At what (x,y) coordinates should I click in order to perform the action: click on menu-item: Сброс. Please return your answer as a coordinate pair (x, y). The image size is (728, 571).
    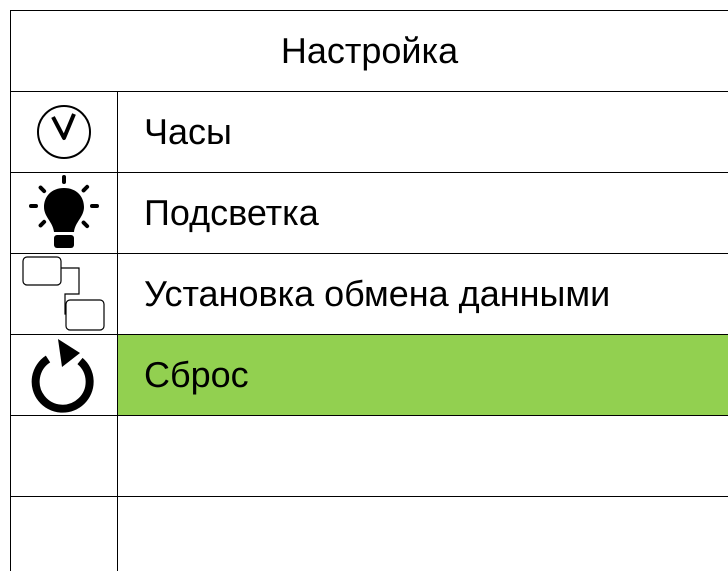
    Looking at the image, I should click on (423, 375).